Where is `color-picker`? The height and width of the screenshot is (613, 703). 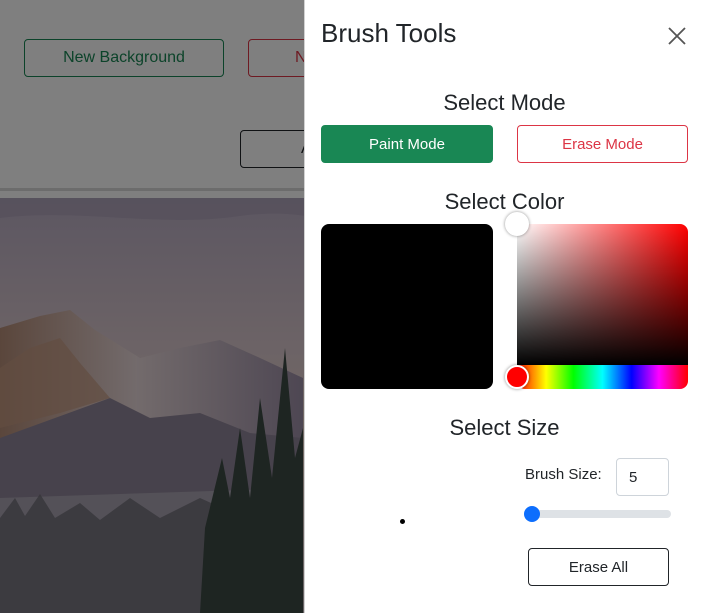
color-picker is located at coordinates (596, 300).